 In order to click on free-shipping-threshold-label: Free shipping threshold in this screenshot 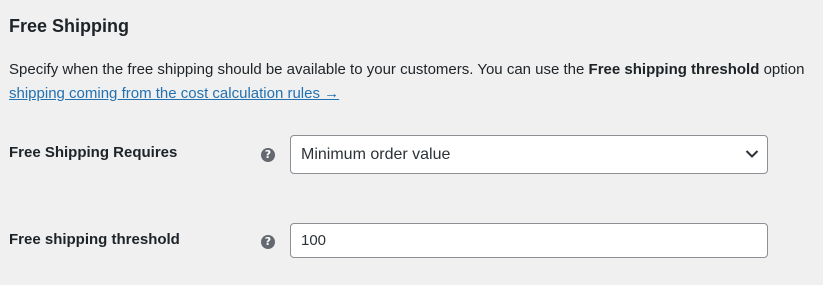, I will do `click(94, 239)`.